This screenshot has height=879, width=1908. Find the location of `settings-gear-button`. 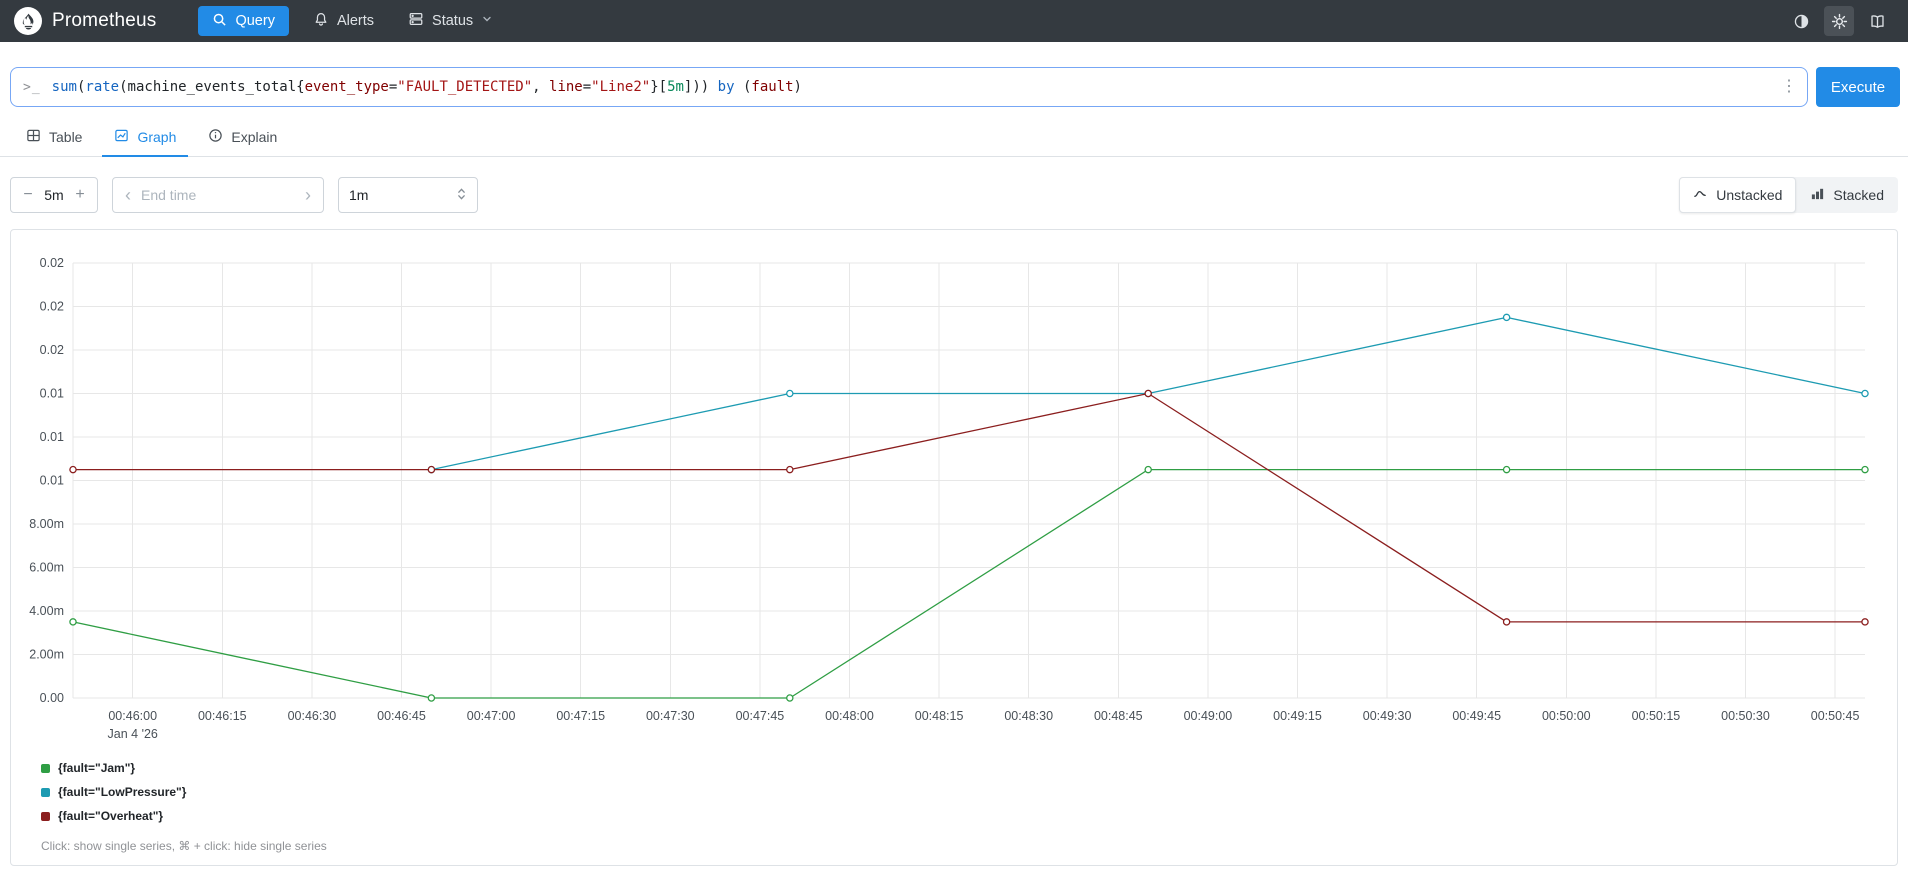

settings-gear-button is located at coordinates (1839, 21).